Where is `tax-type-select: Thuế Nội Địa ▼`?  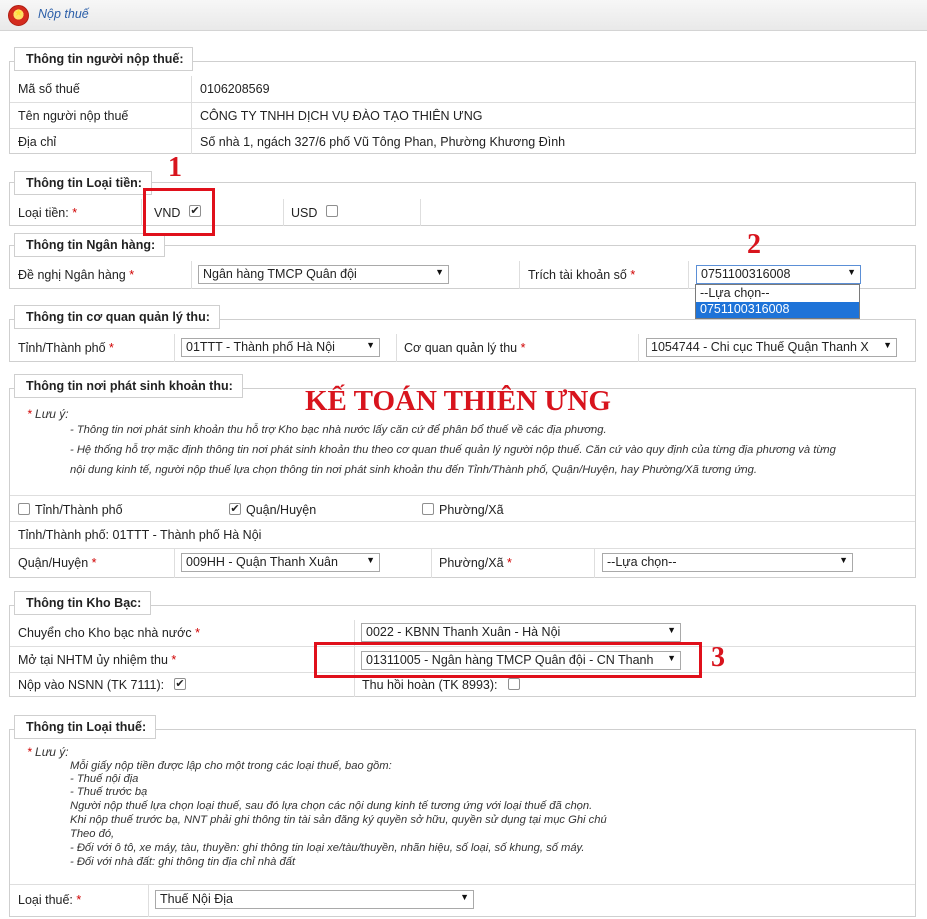
tax-type-select: Thuế Nội Địa ▼ is located at coordinates (314, 899).